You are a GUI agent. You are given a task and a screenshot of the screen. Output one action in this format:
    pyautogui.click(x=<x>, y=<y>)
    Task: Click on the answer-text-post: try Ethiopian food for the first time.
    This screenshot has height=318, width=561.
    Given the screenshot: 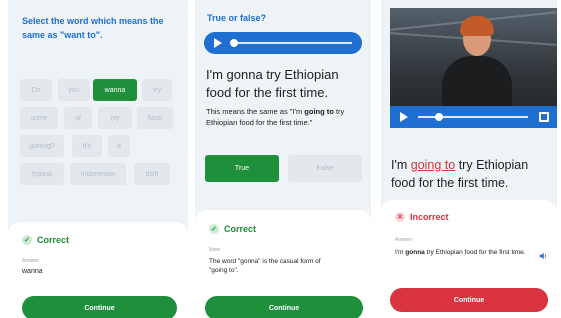 What is the action you would take?
    pyautogui.click(x=475, y=252)
    